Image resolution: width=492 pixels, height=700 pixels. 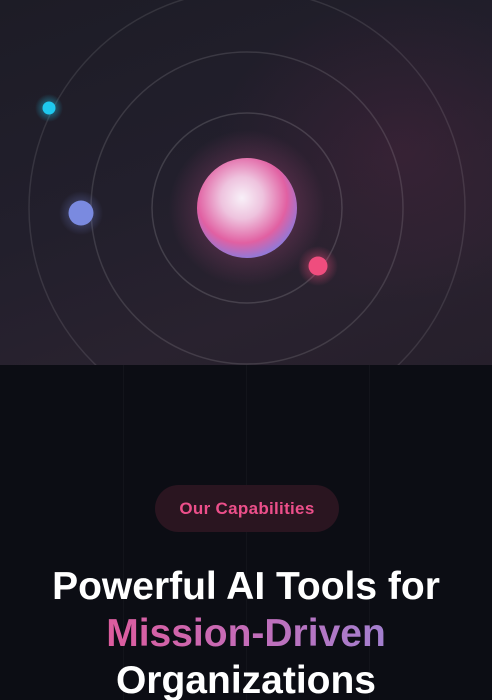 I want to click on periwinkle-dot, so click(x=81, y=213).